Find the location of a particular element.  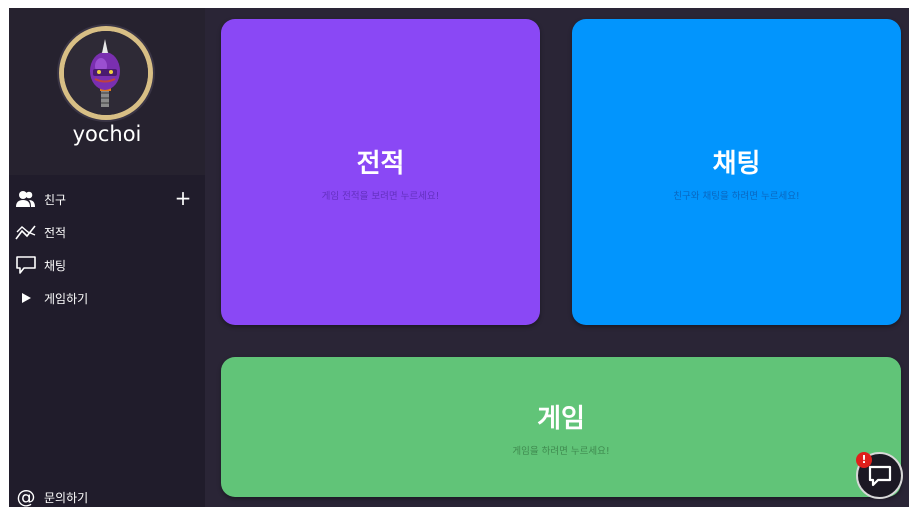

profile-section: yochoi is located at coordinates (107, 91).